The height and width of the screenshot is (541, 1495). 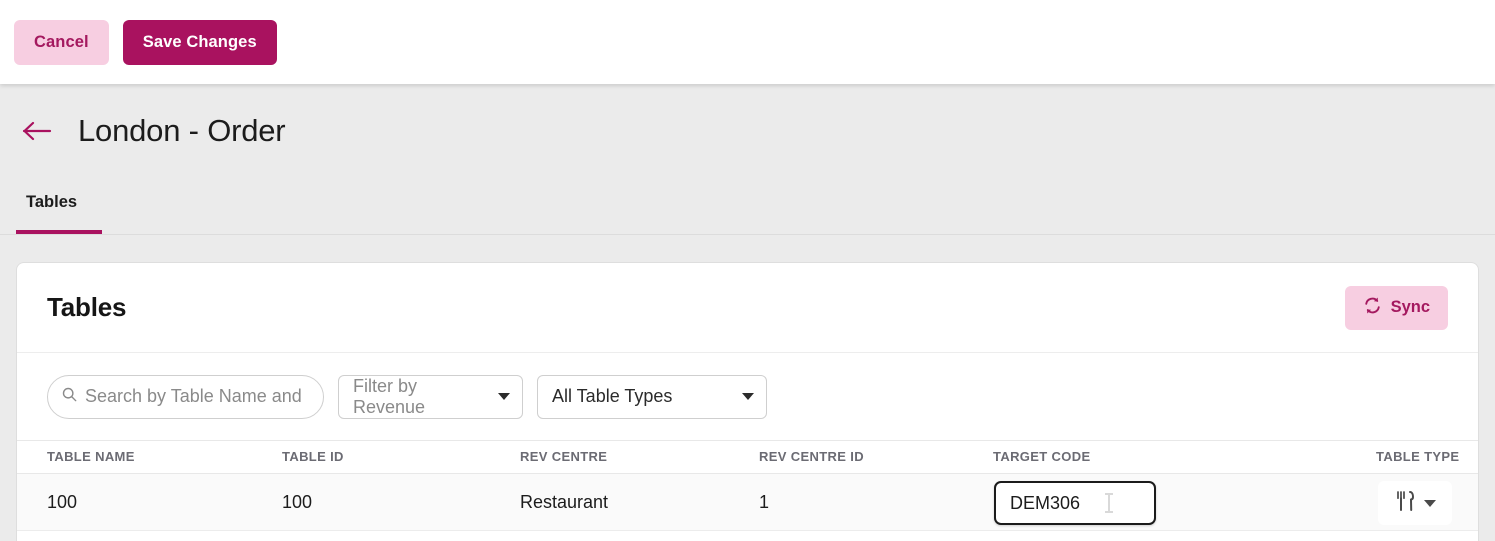 What do you see at coordinates (564, 502) in the screenshot?
I see `cell-rev-centre: Restaurant` at bounding box center [564, 502].